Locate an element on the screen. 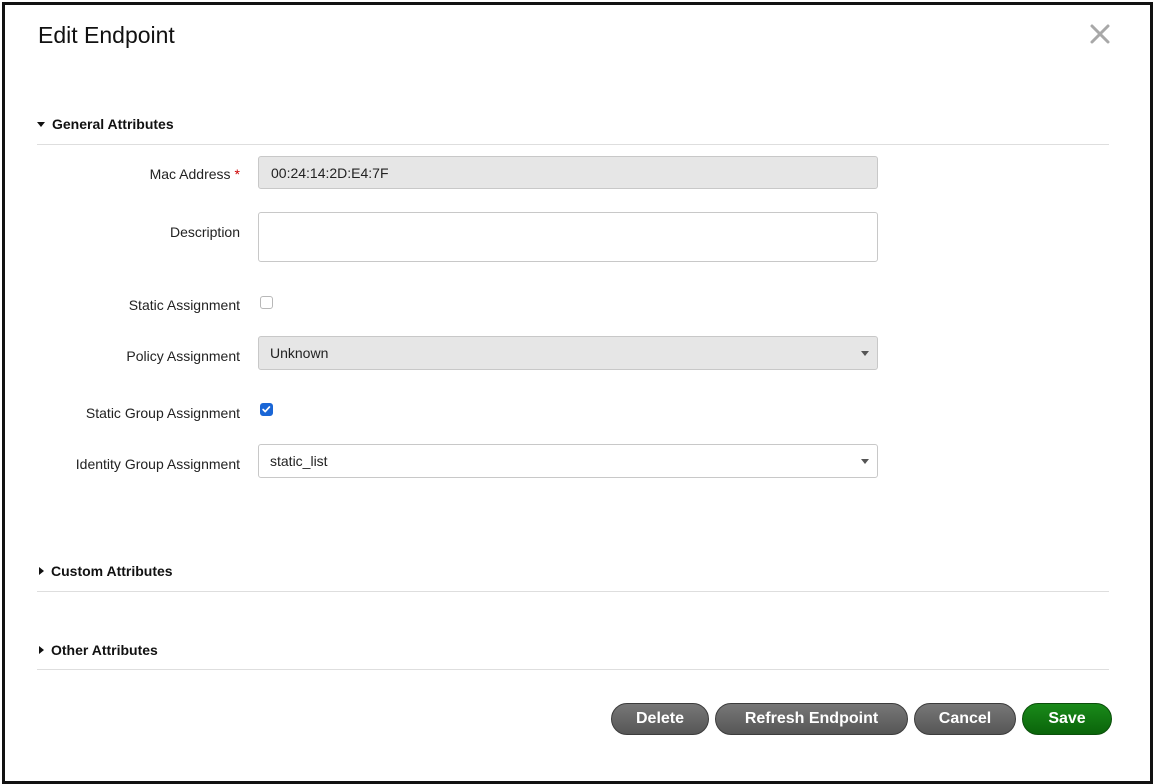 The height and width of the screenshot is (784, 1153). section-general-attributes: General Attributes is located at coordinates (105, 124).